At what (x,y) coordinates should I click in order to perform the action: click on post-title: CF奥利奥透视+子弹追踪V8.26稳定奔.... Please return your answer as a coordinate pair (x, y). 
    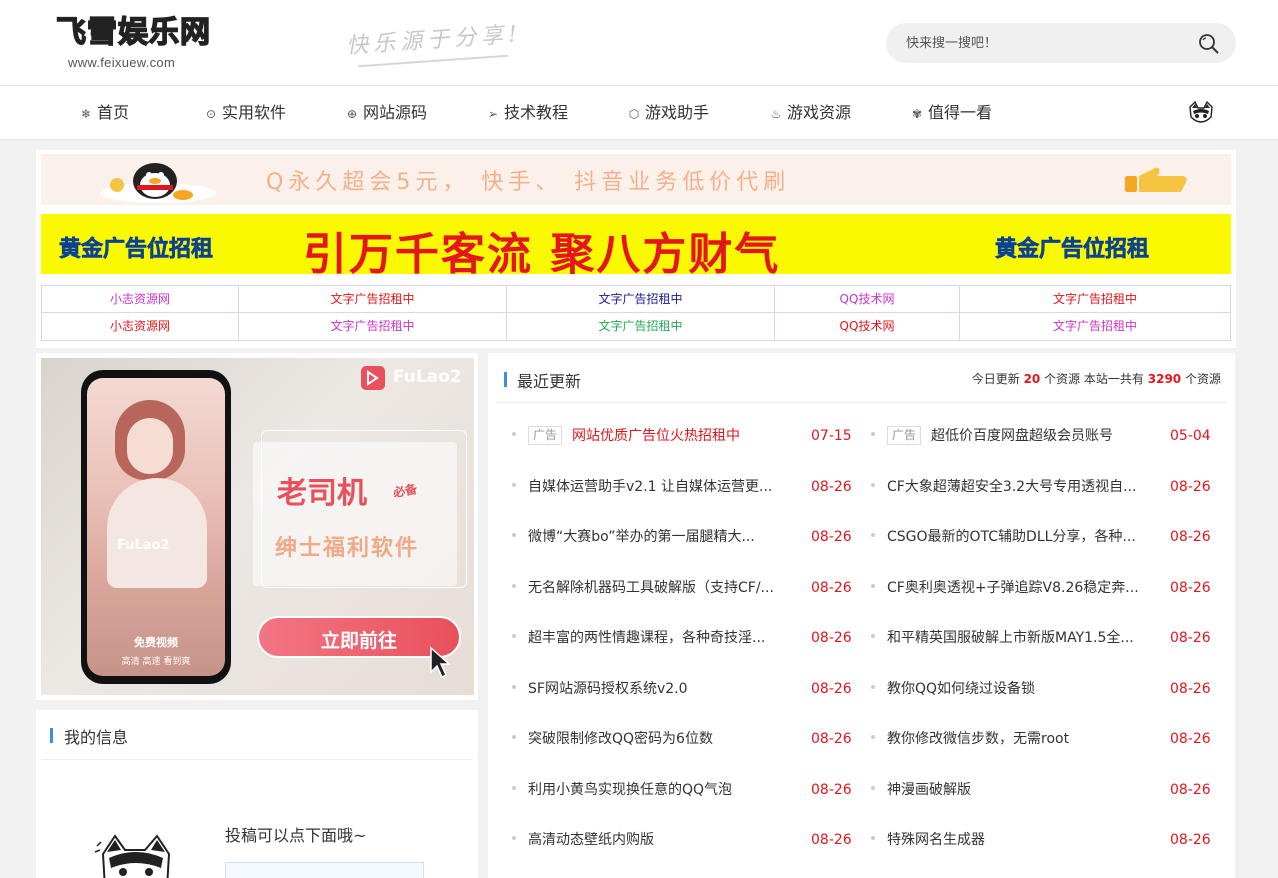
    Looking at the image, I should click on (1019, 588).